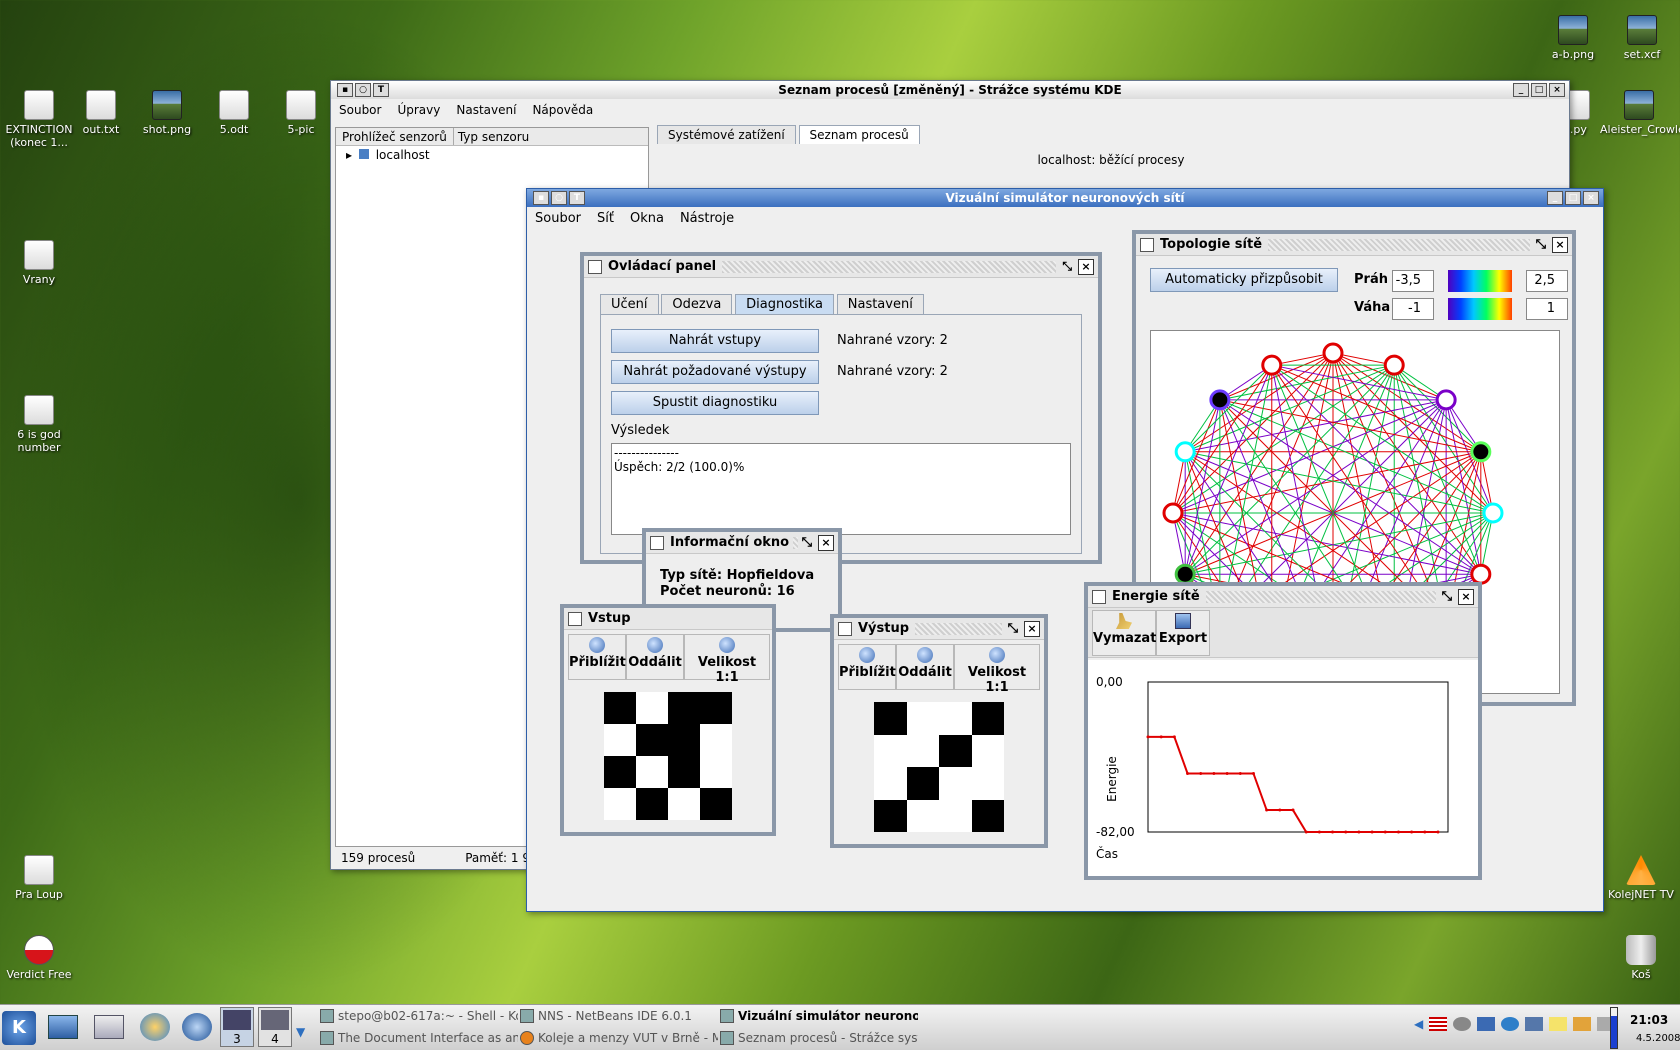 Image resolution: width=1680 pixels, height=1050 pixels. Describe the element at coordinates (155, 1027) in the screenshot. I see `kopete-icon` at that location.